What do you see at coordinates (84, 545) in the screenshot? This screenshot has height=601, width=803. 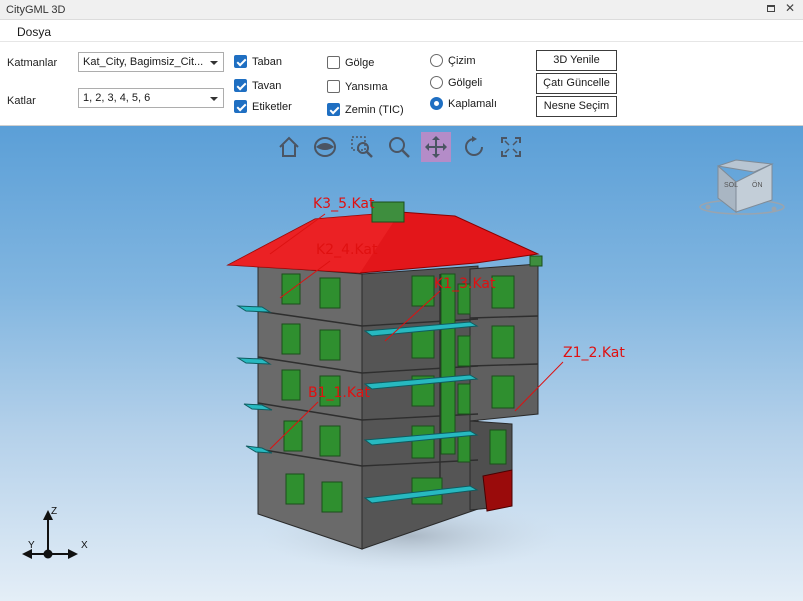 I see `axis-x-label: X` at bounding box center [84, 545].